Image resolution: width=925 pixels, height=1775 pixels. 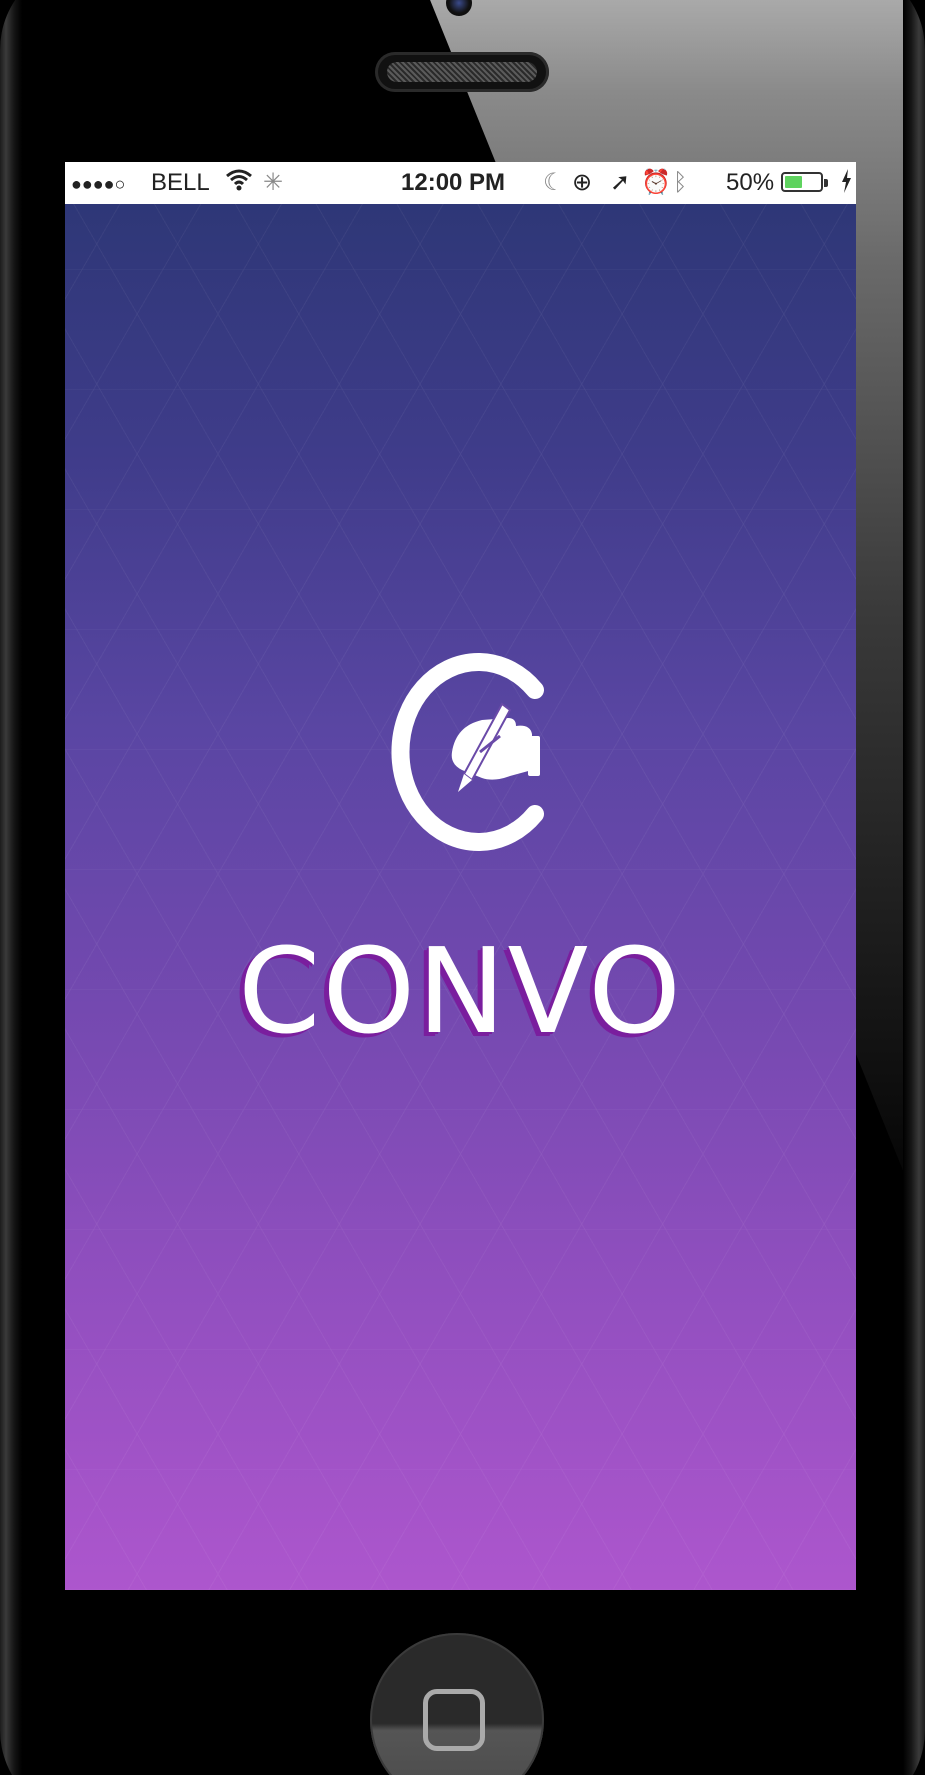 I want to click on c-hand-writing-icon, so click(x=475, y=752).